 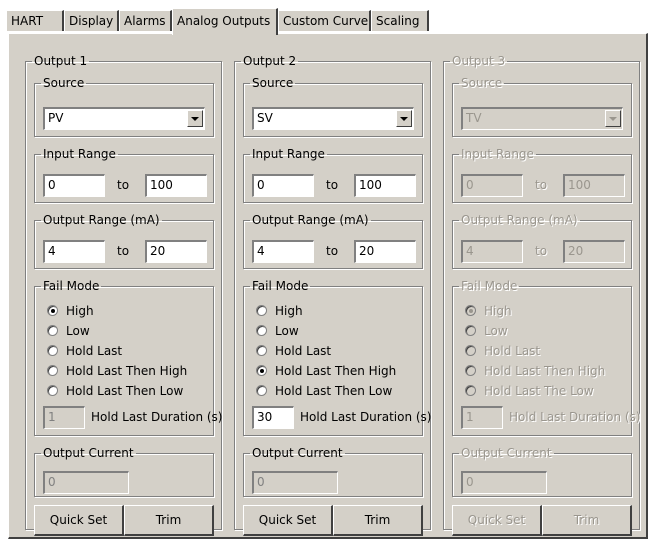 I want to click on output-3-fail-hold-last-high-radio: Hold Last Then High, so click(x=535, y=371).